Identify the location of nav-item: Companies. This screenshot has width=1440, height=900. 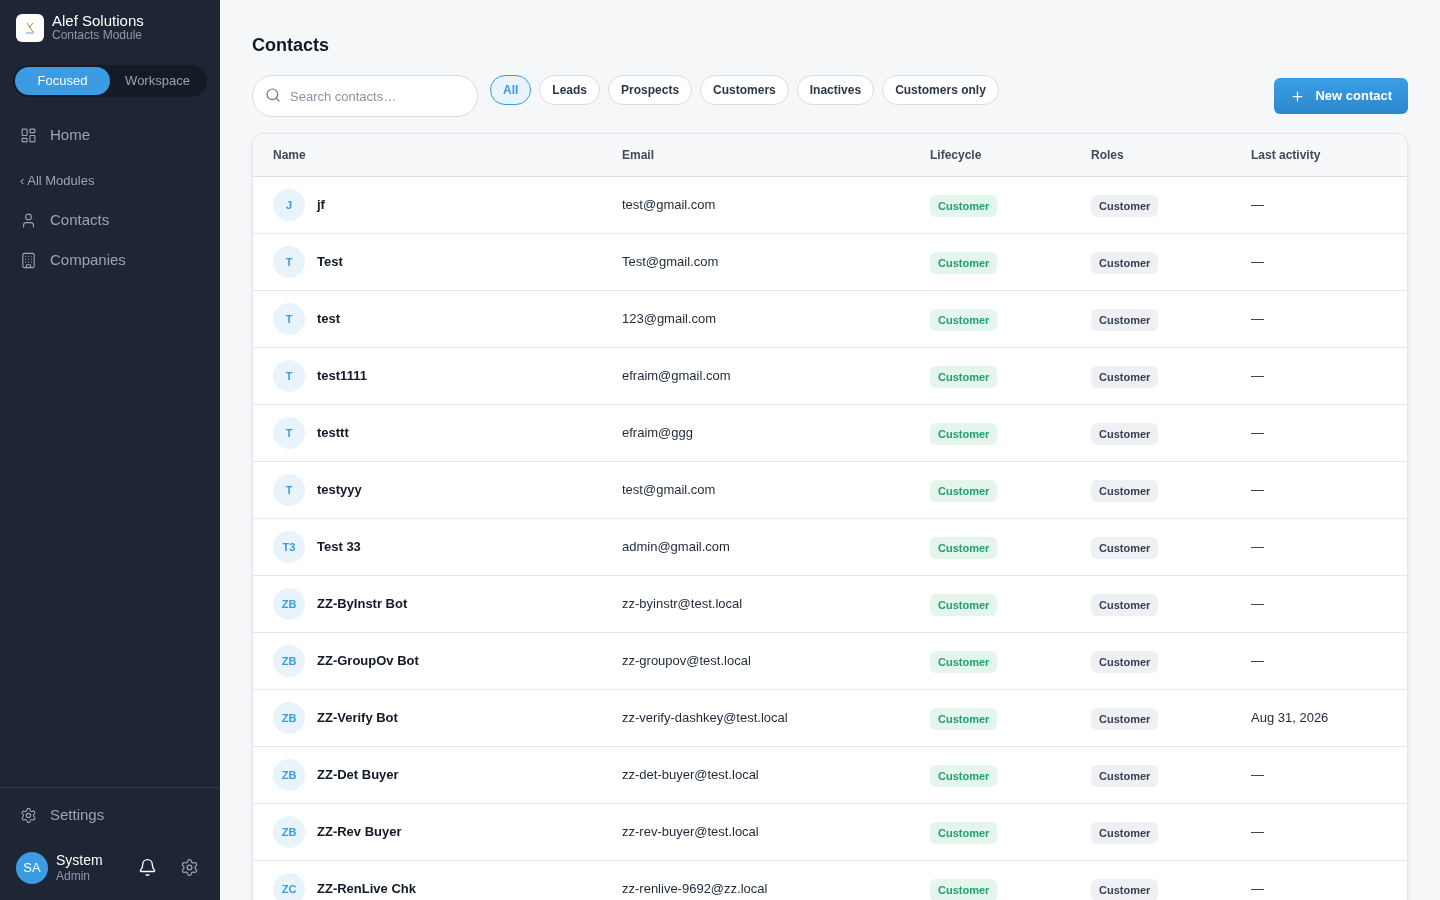
(110, 260).